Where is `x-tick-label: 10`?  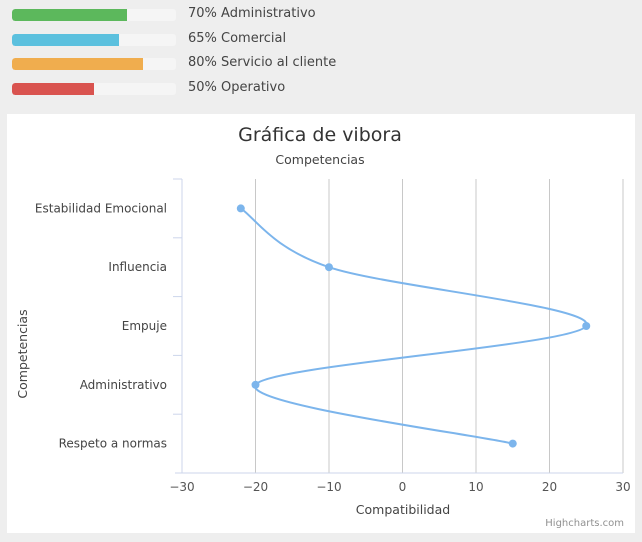
x-tick-label: 10 is located at coordinates (475, 487).